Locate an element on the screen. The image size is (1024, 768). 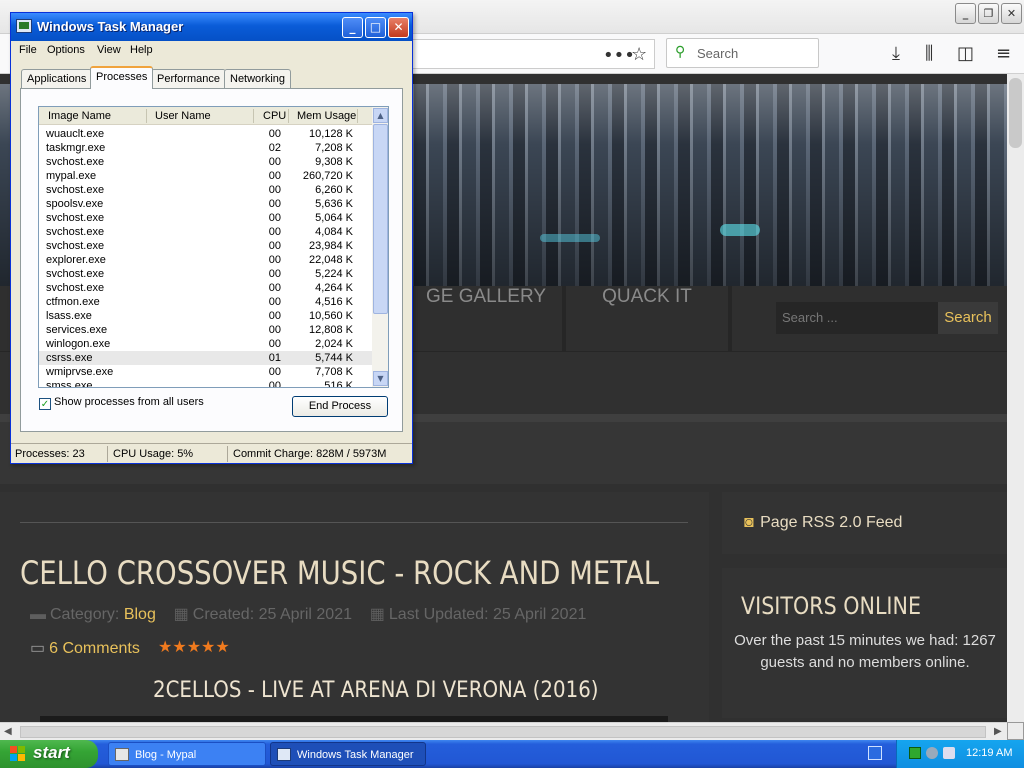
comments-link: ▭ 6 Comments is located at coordinates (85, 648).